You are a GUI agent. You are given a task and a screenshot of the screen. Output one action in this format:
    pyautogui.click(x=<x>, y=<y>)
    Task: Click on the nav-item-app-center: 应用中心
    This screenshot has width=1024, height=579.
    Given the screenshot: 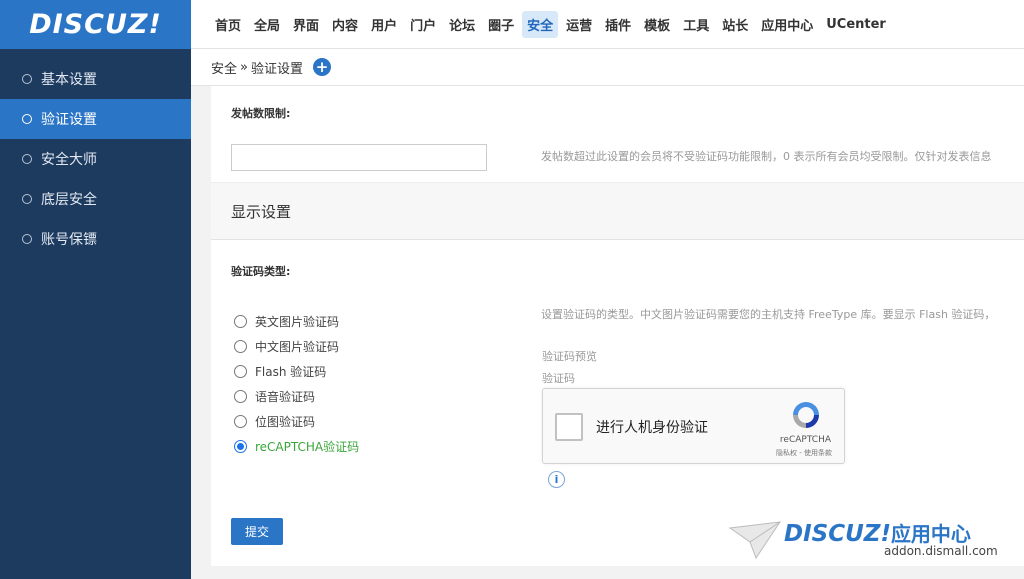 What is the action you would take?
    pyautogui.click(x=787, y=24)
    